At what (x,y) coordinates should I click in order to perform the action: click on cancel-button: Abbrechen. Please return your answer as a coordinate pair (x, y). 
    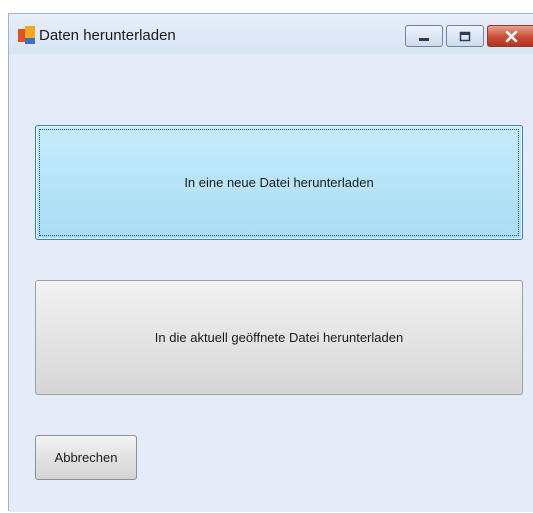
    Looking at the image, I should click on (86, 457).